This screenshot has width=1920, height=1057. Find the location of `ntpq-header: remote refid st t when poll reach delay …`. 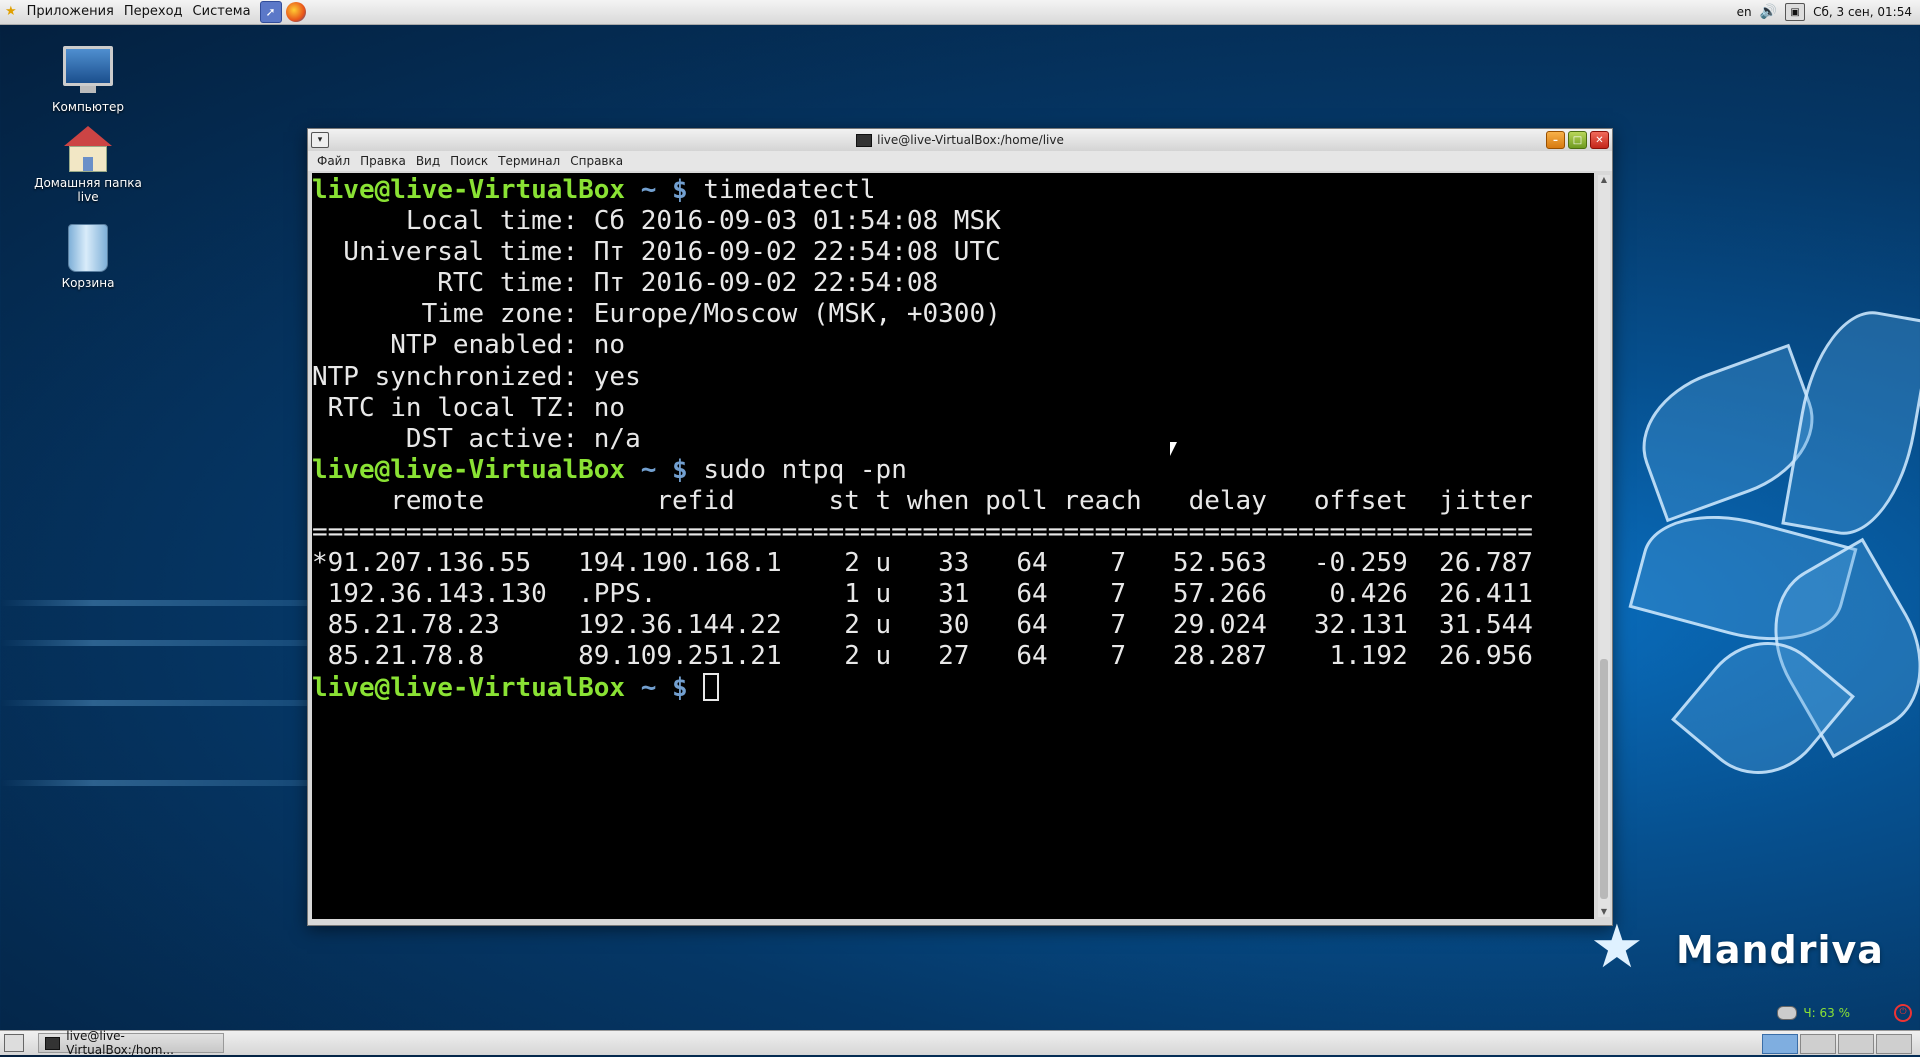

ntpq-header: remote refid st t when poll reach delay … is located at coordinates (922, 500).